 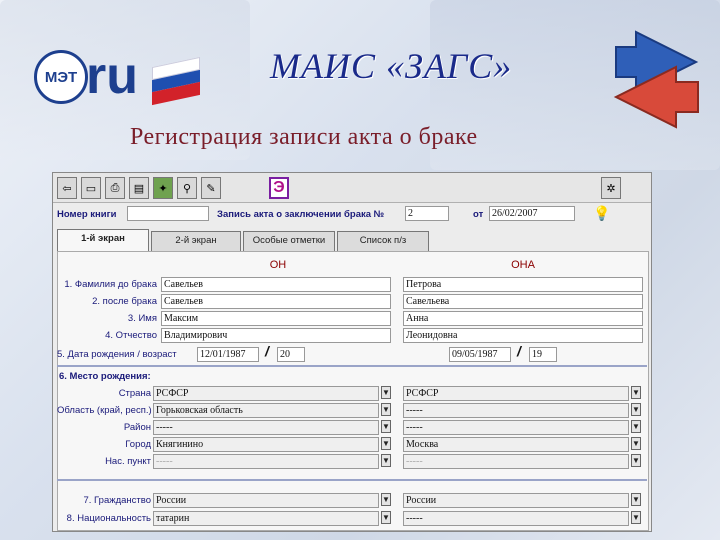 I want to click on separator-line, so click(x=352, y=366).